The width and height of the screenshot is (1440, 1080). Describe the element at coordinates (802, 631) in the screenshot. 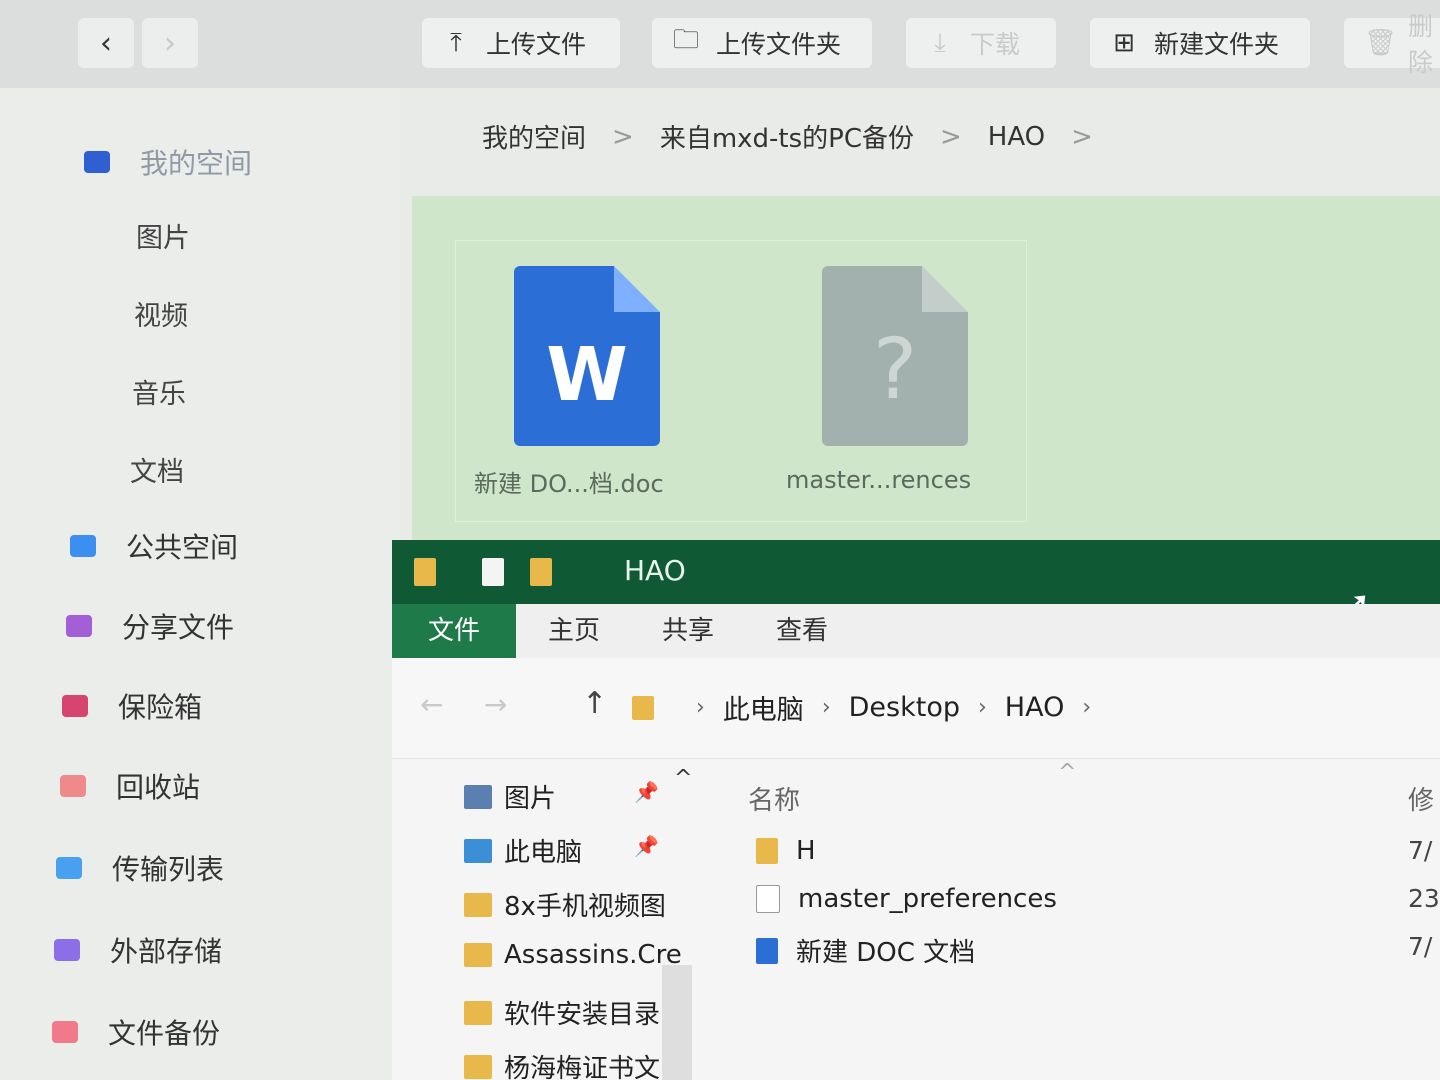

I see `tab-view: 查看` at that location.